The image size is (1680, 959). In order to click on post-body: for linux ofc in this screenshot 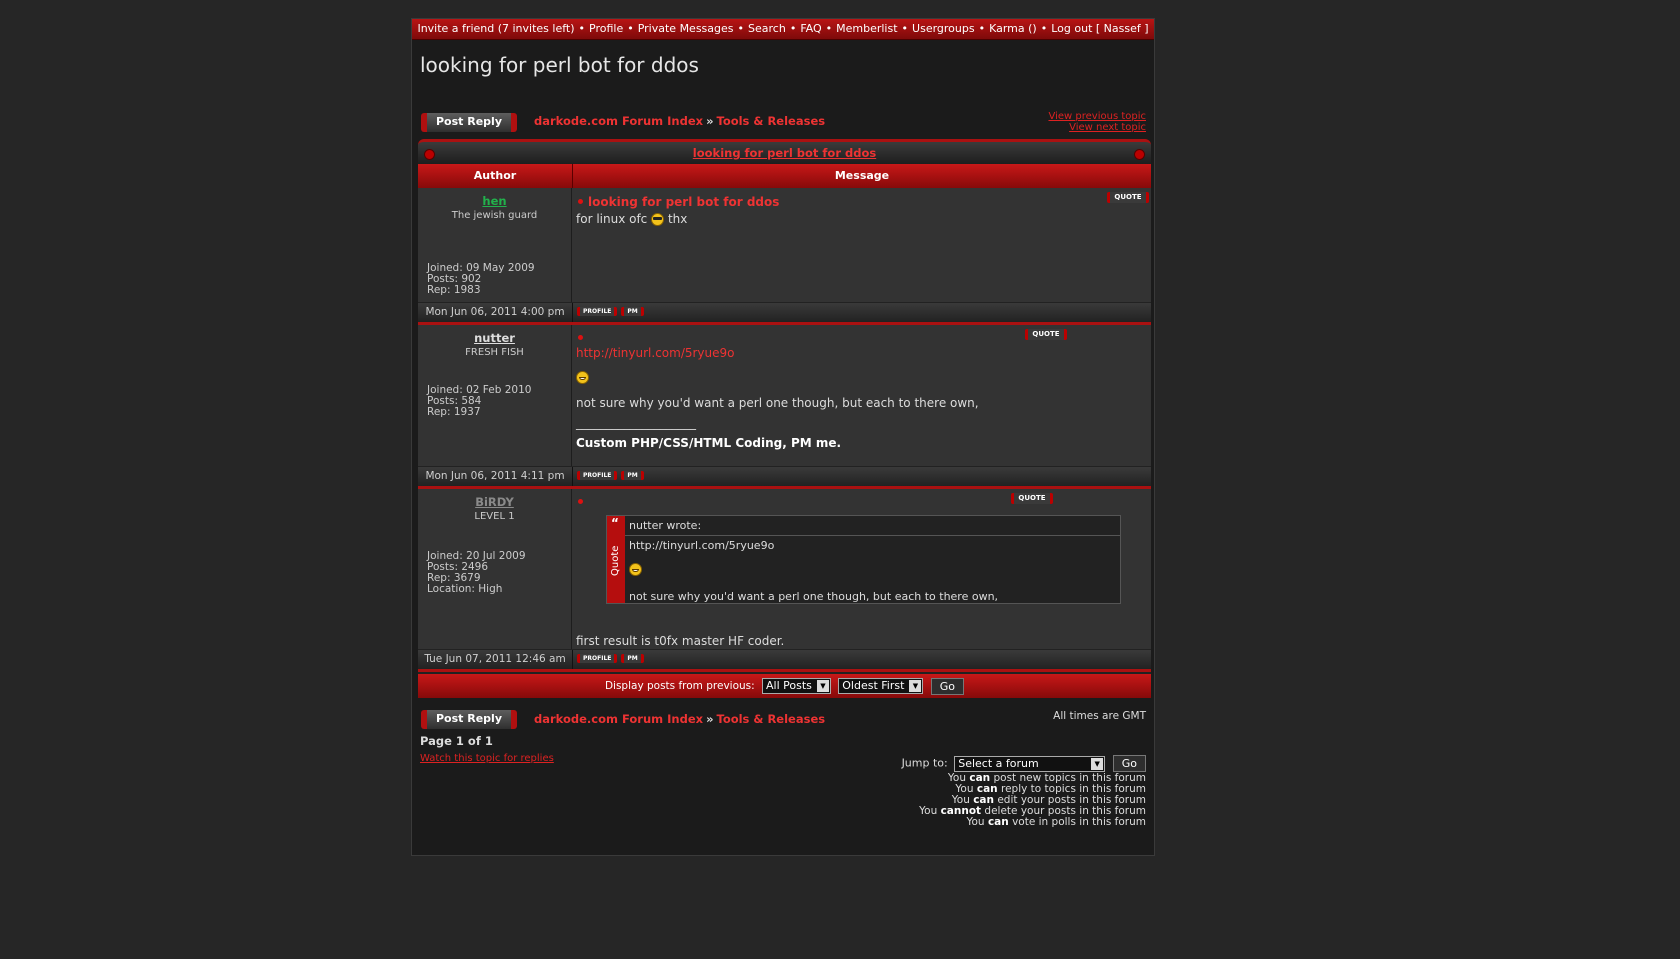, I will do `click(612, 219)`.